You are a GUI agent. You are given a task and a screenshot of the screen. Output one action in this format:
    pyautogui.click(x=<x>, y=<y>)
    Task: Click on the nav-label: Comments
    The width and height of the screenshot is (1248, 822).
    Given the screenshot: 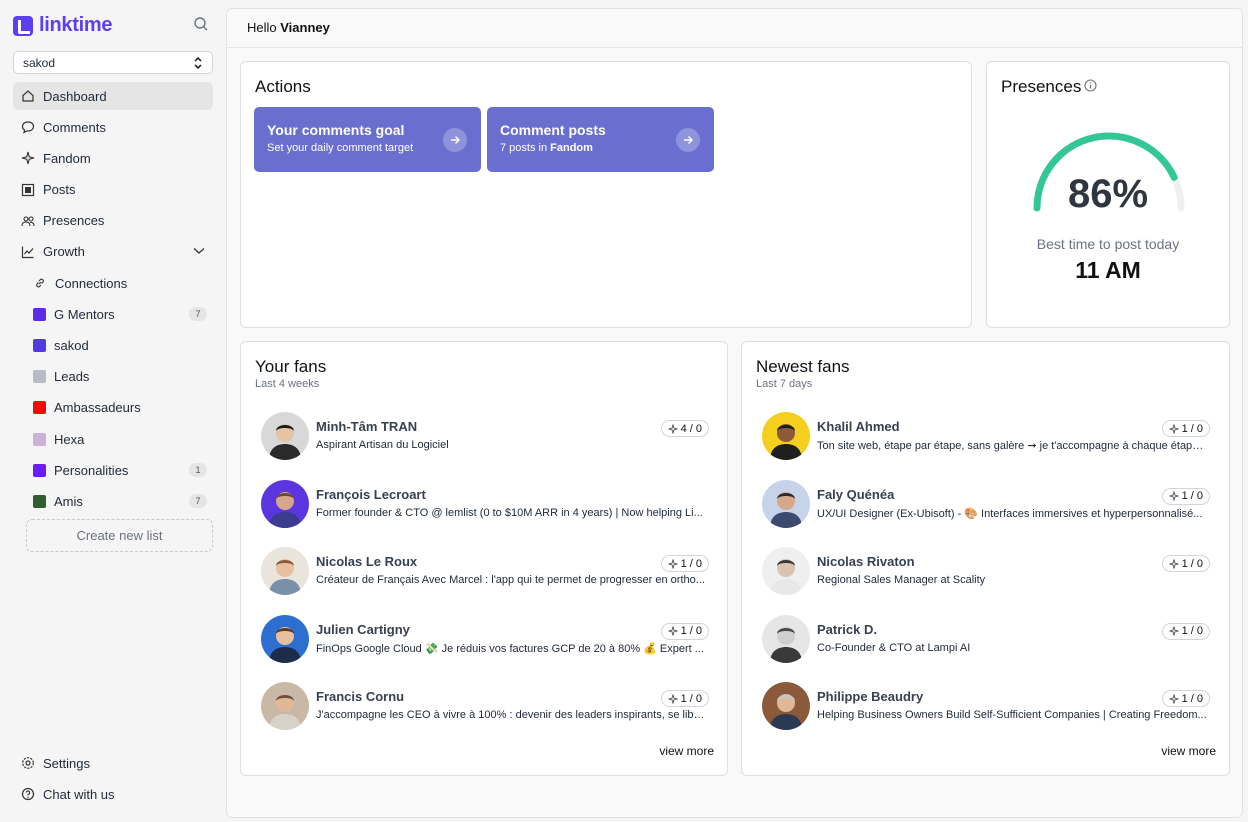 What is the action you would take?
    pyautogui.click(x=74, y=127)
    